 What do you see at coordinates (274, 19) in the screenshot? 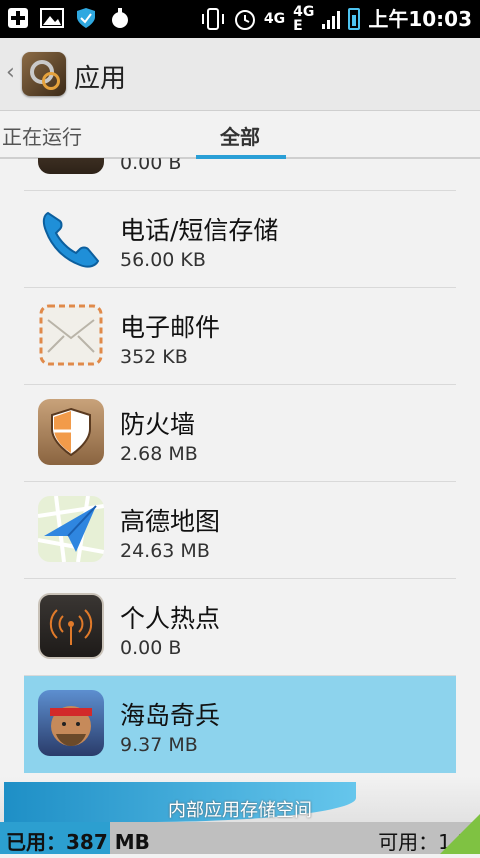
I see `network-4g-label: 4G` at bounding box center [274, 19].